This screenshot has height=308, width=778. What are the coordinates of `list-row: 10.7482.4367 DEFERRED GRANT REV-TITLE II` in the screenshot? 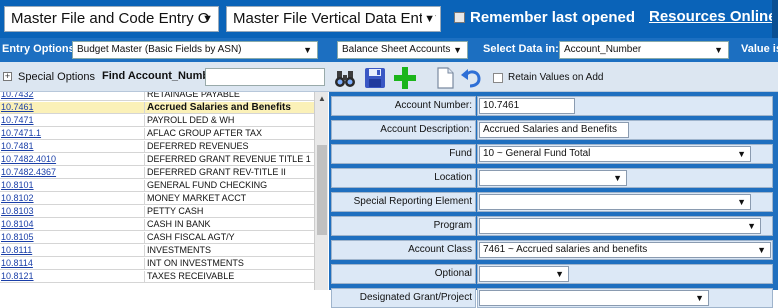 It's located at (157, 173).